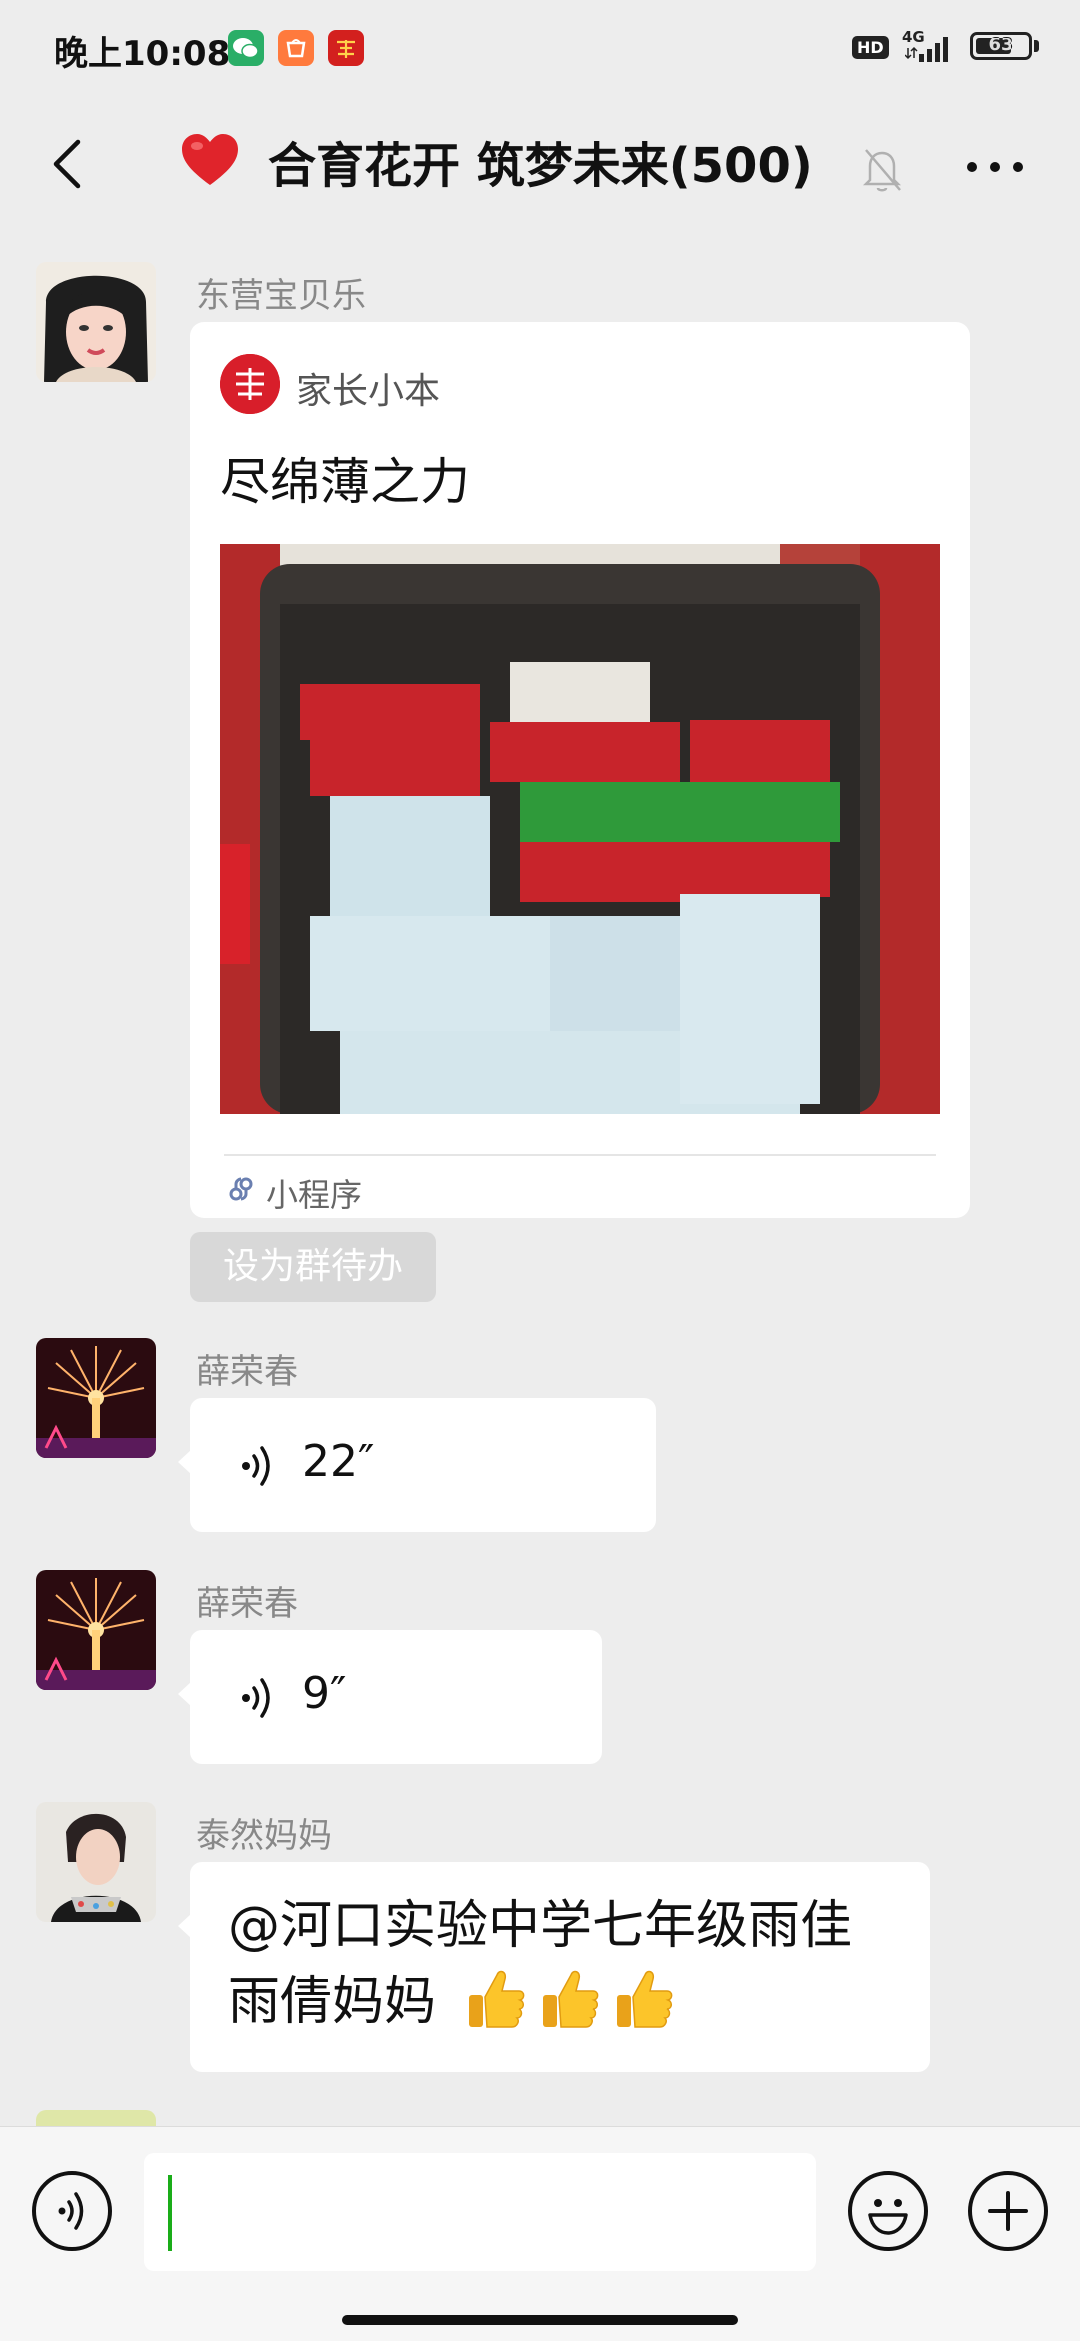 The image size is (1080, 2341). Describe the element at coordinates (390, 1697) in the screenshot. I see `voice-message: 9″` at that location.